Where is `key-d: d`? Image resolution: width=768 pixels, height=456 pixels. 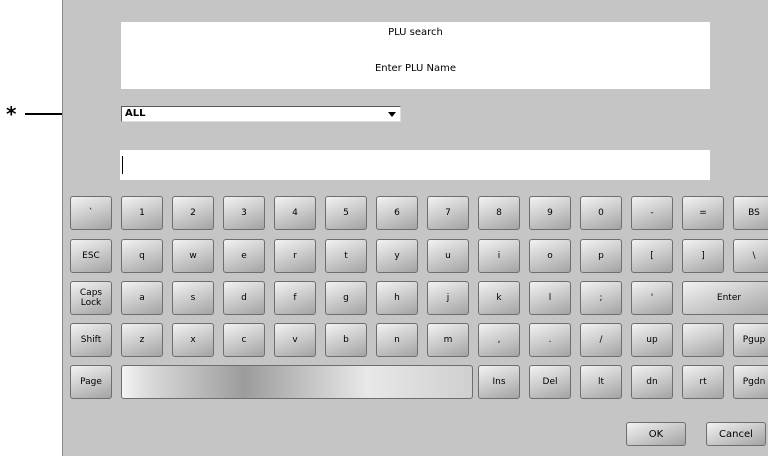
key-d: d is located at coordinates (244, 298).